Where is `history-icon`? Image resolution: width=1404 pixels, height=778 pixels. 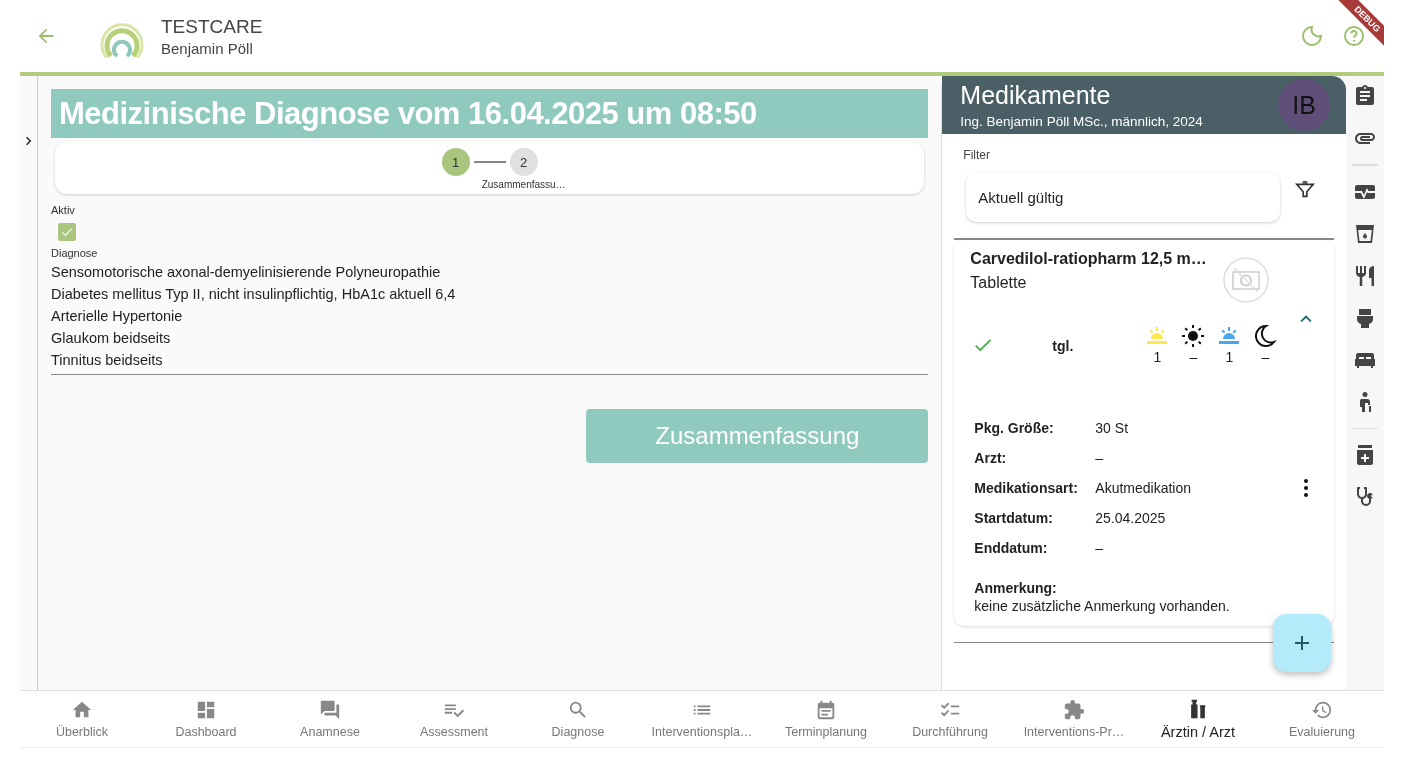 history-icon is located at coordinates (1322, 710).